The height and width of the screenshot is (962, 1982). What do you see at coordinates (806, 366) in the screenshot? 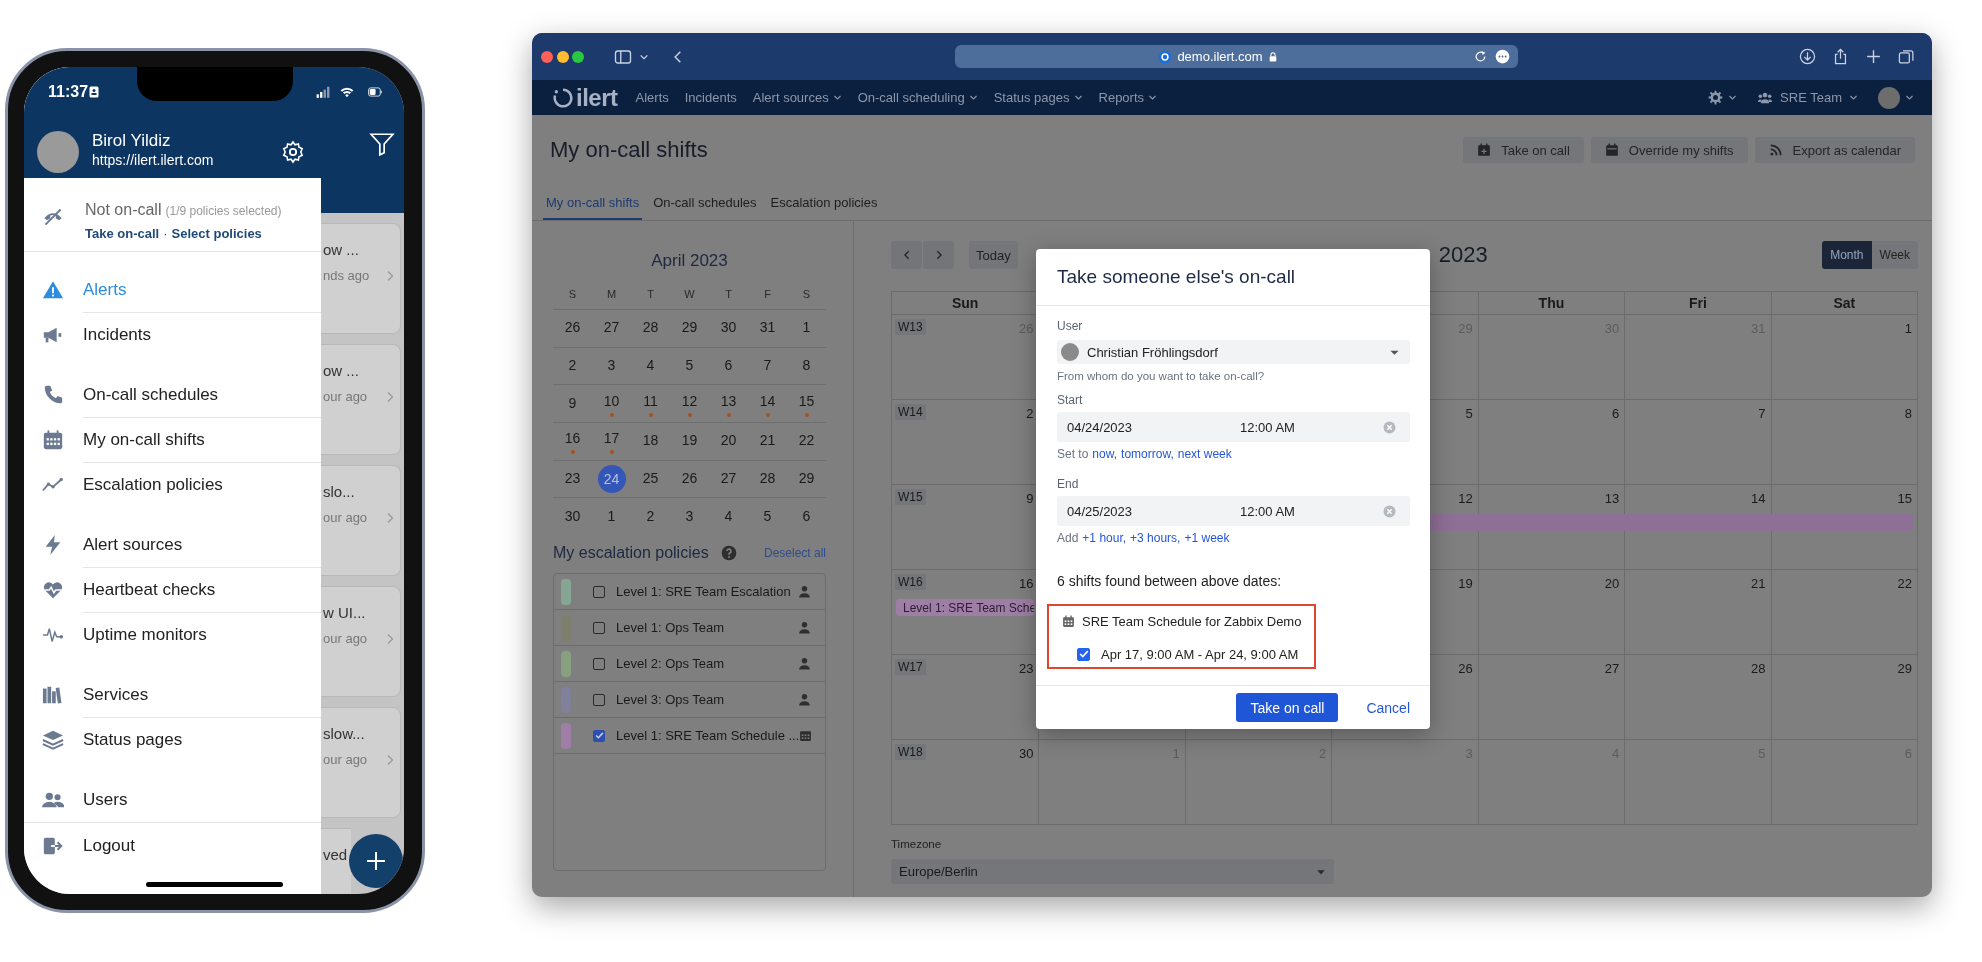
I see `calendar-day: 8` at bounding box center [806, 366].